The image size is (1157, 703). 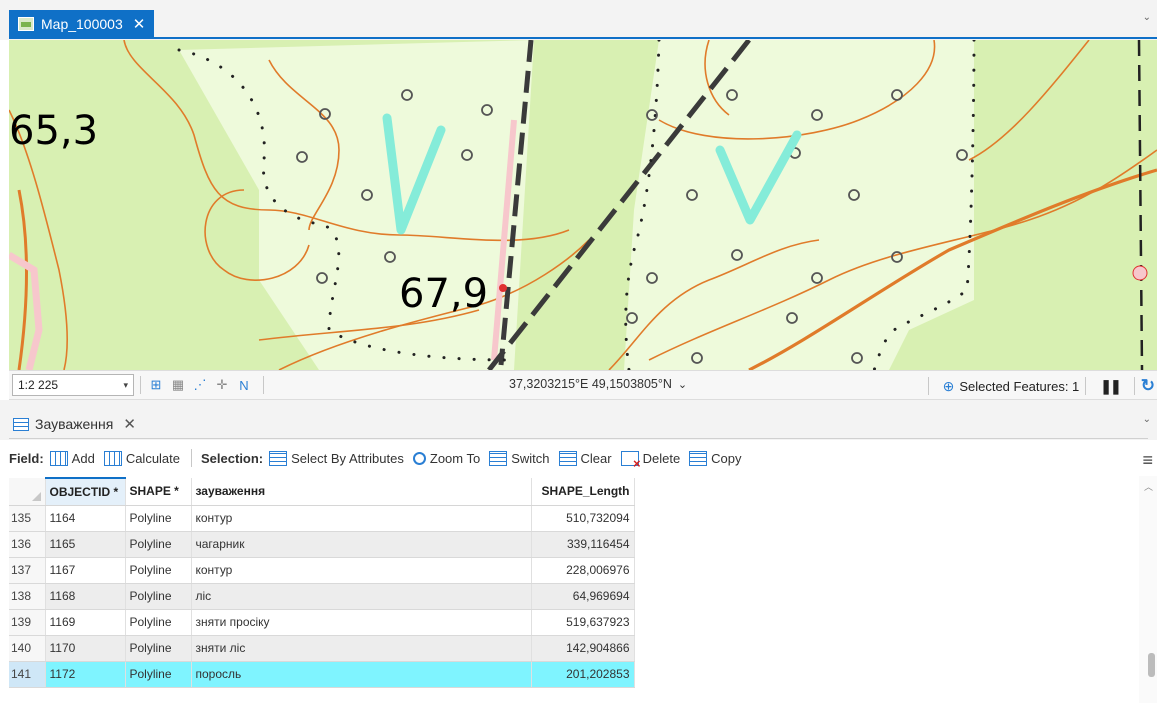 I want to click on zoom-to-label: Zoom To, so click(x=455, y=458).